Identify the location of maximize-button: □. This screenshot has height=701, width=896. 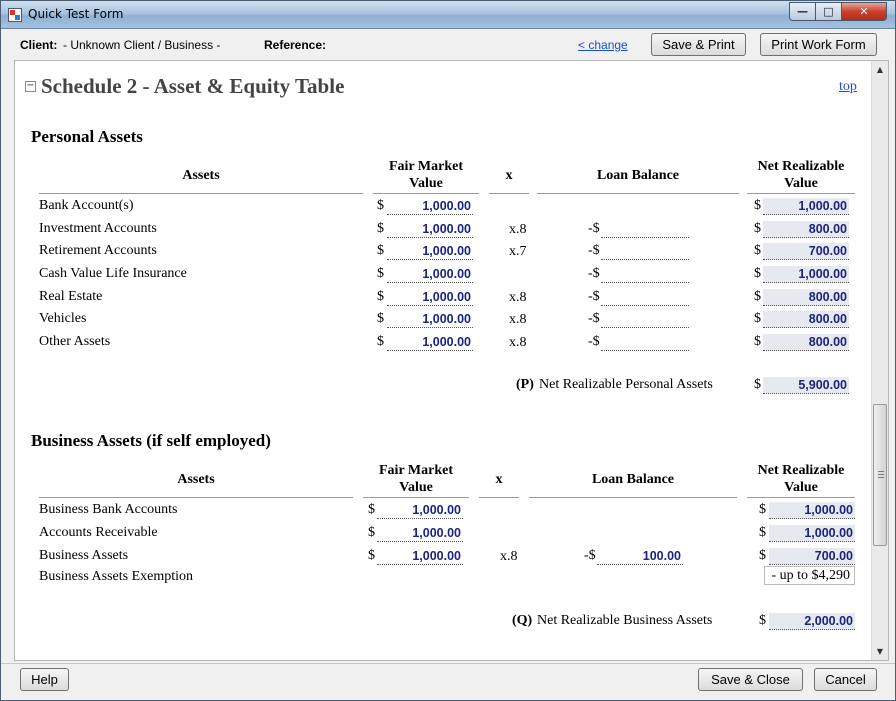
(828, 11).